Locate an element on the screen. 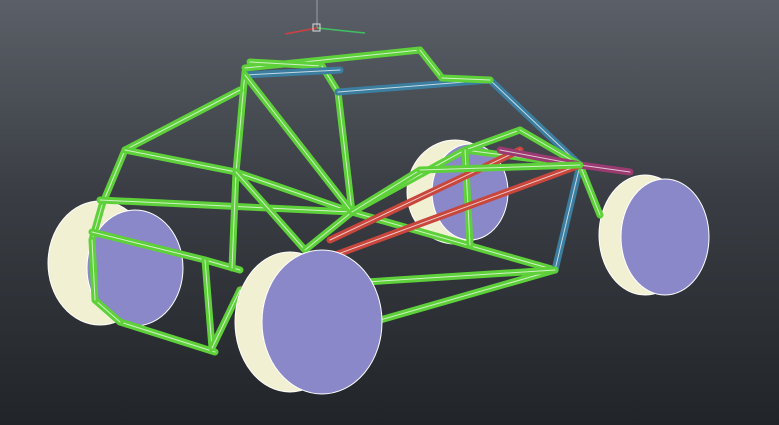 This screenshot has height=425, width=779. ucs-axis-icon is located at coordinates (325, 17).